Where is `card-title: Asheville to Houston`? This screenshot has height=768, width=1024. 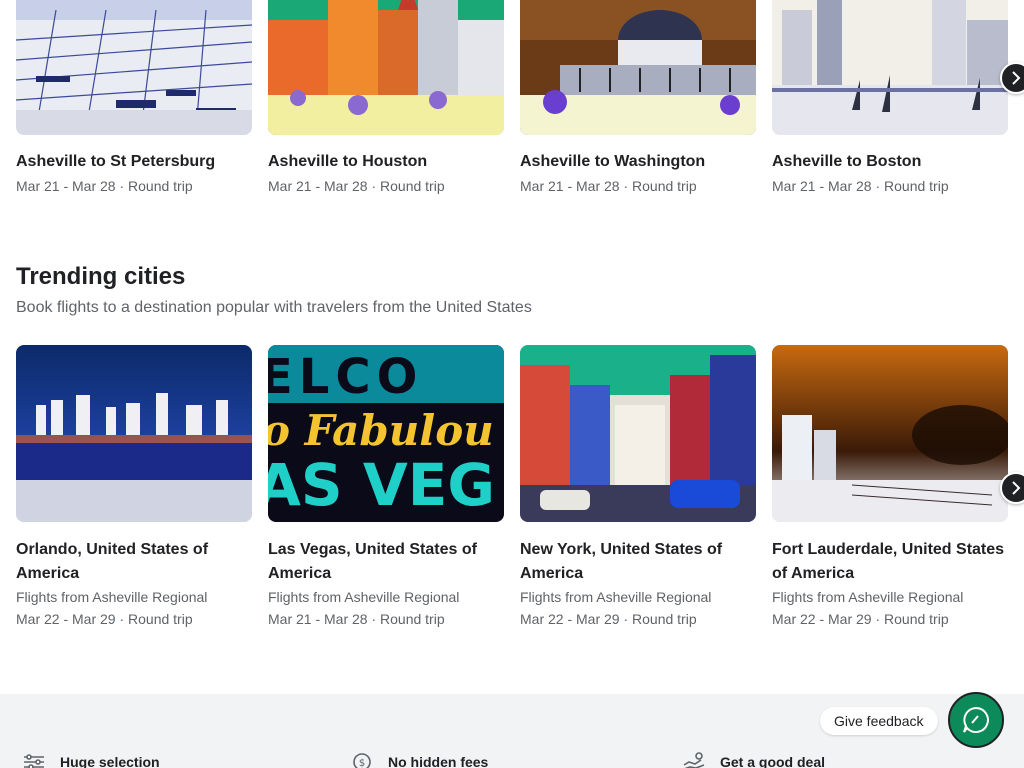
card-title: Asheville to Houston is located at coordinates (348, 161).